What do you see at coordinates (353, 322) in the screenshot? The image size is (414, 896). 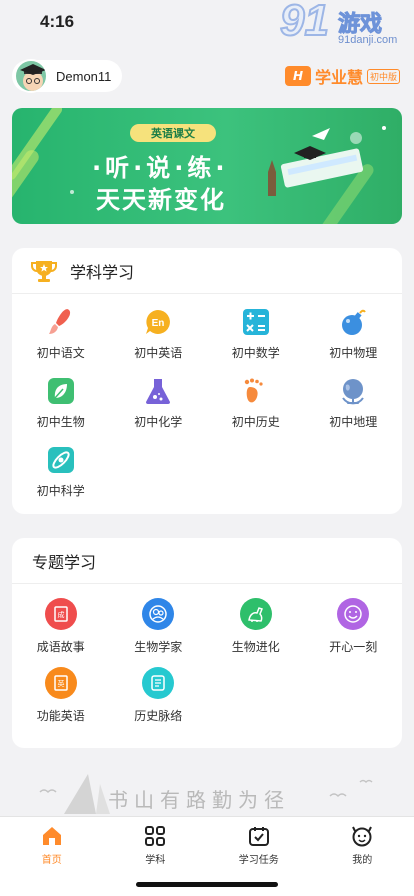 I see `bomb-icon` at bounding box center [353, 322].